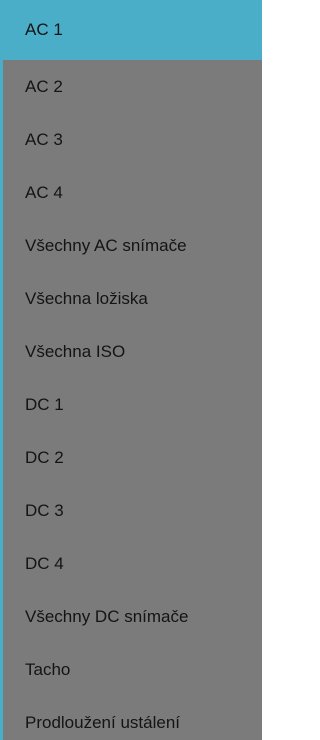 The height and width of the screenshot is (740, 320). What do you see at coordinates (132, 457) in the screenshot?
I see `menu-item-dc-2: DC 2` at bounding box center [132, 457].